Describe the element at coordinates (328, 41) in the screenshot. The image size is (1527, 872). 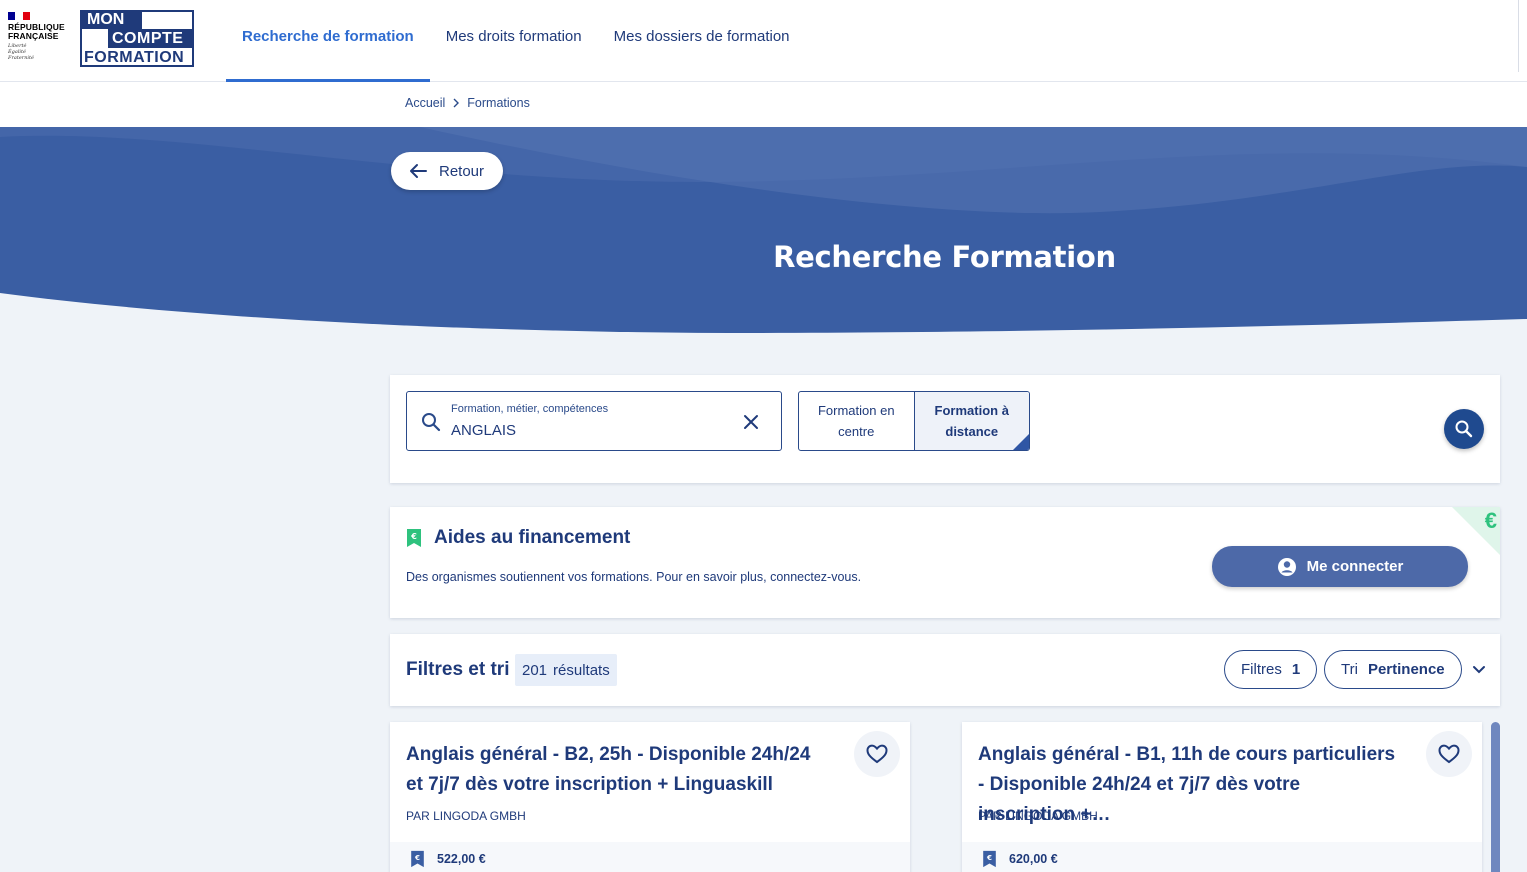
I see `nav-recherche-de-formation: Recherche de formation` at that location.